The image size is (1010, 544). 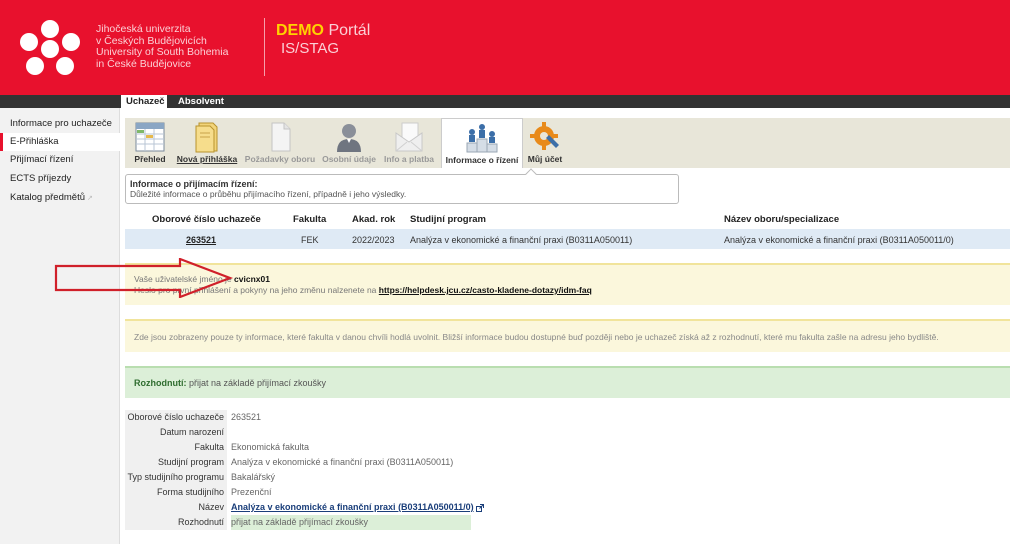 What do you see at coordinates (482, 138) in the screenshot?
I see `podium-icon` at bounding box center [482, 138].